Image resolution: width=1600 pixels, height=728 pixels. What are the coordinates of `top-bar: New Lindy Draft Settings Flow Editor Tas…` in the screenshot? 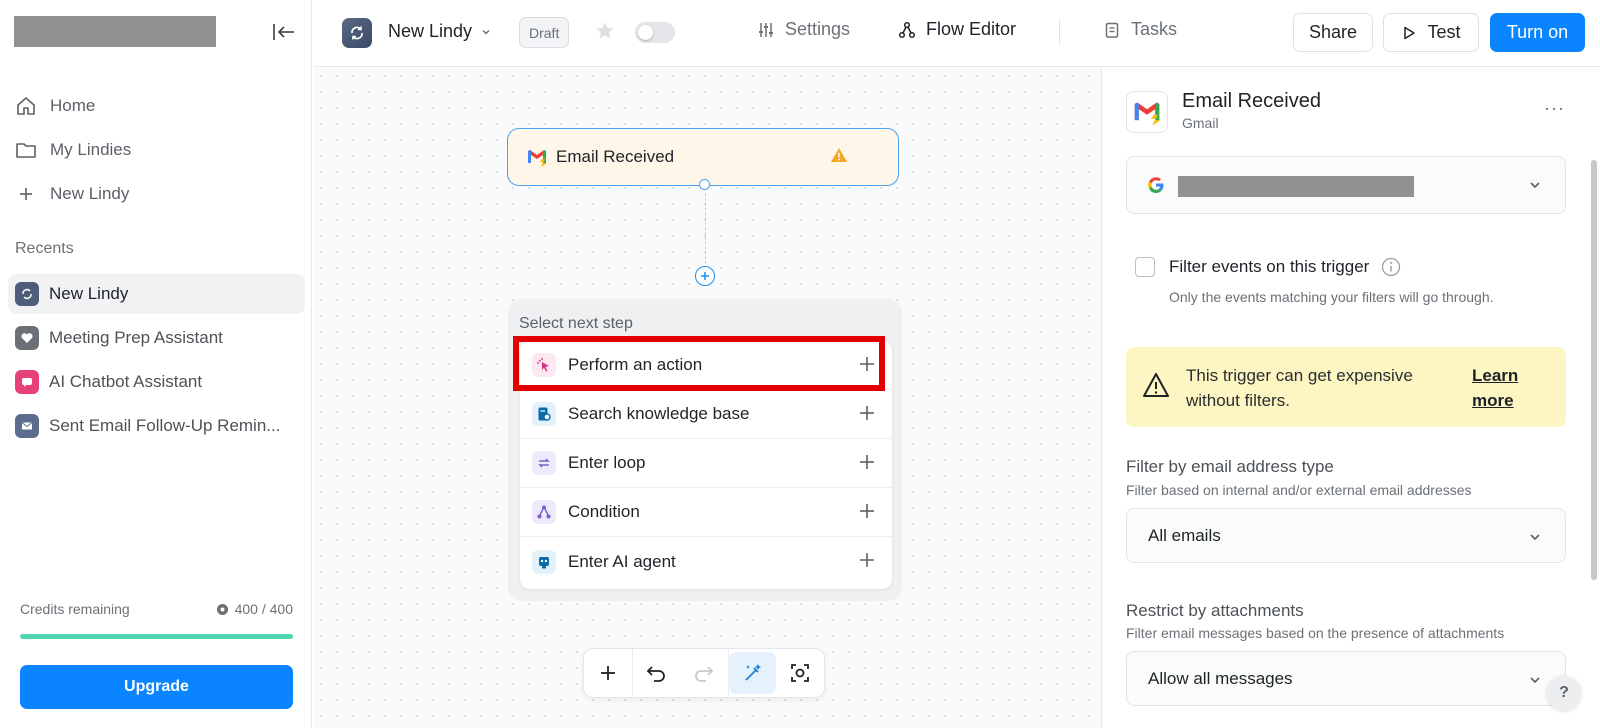 It's located at (956, 33).